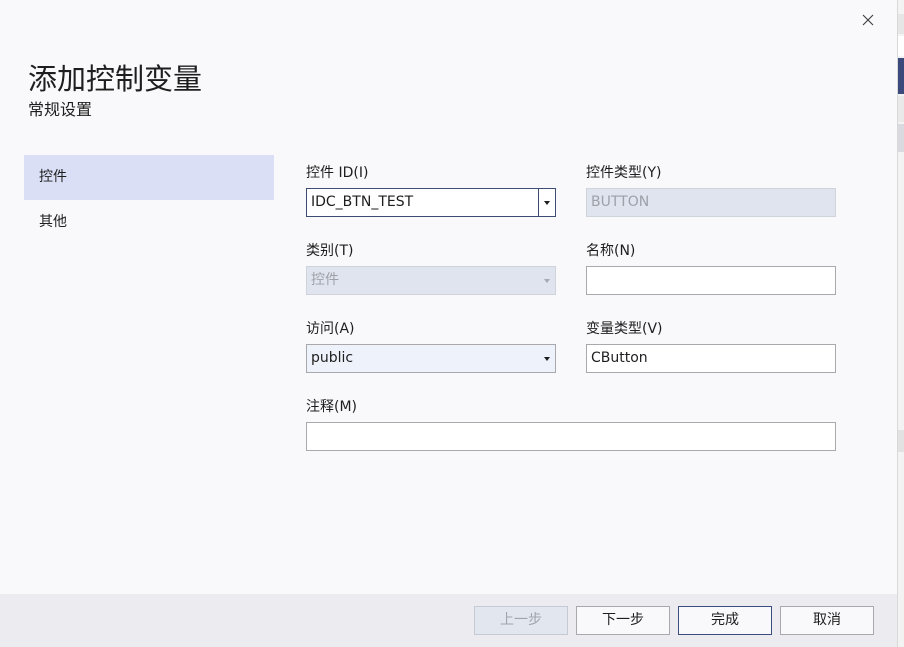 The height and width of the screenshot is (647, 904). What do you see at coordinates (827, 620) in the screenshot?
I see `cancel-button: 取消` at bounding box center [827, 620].